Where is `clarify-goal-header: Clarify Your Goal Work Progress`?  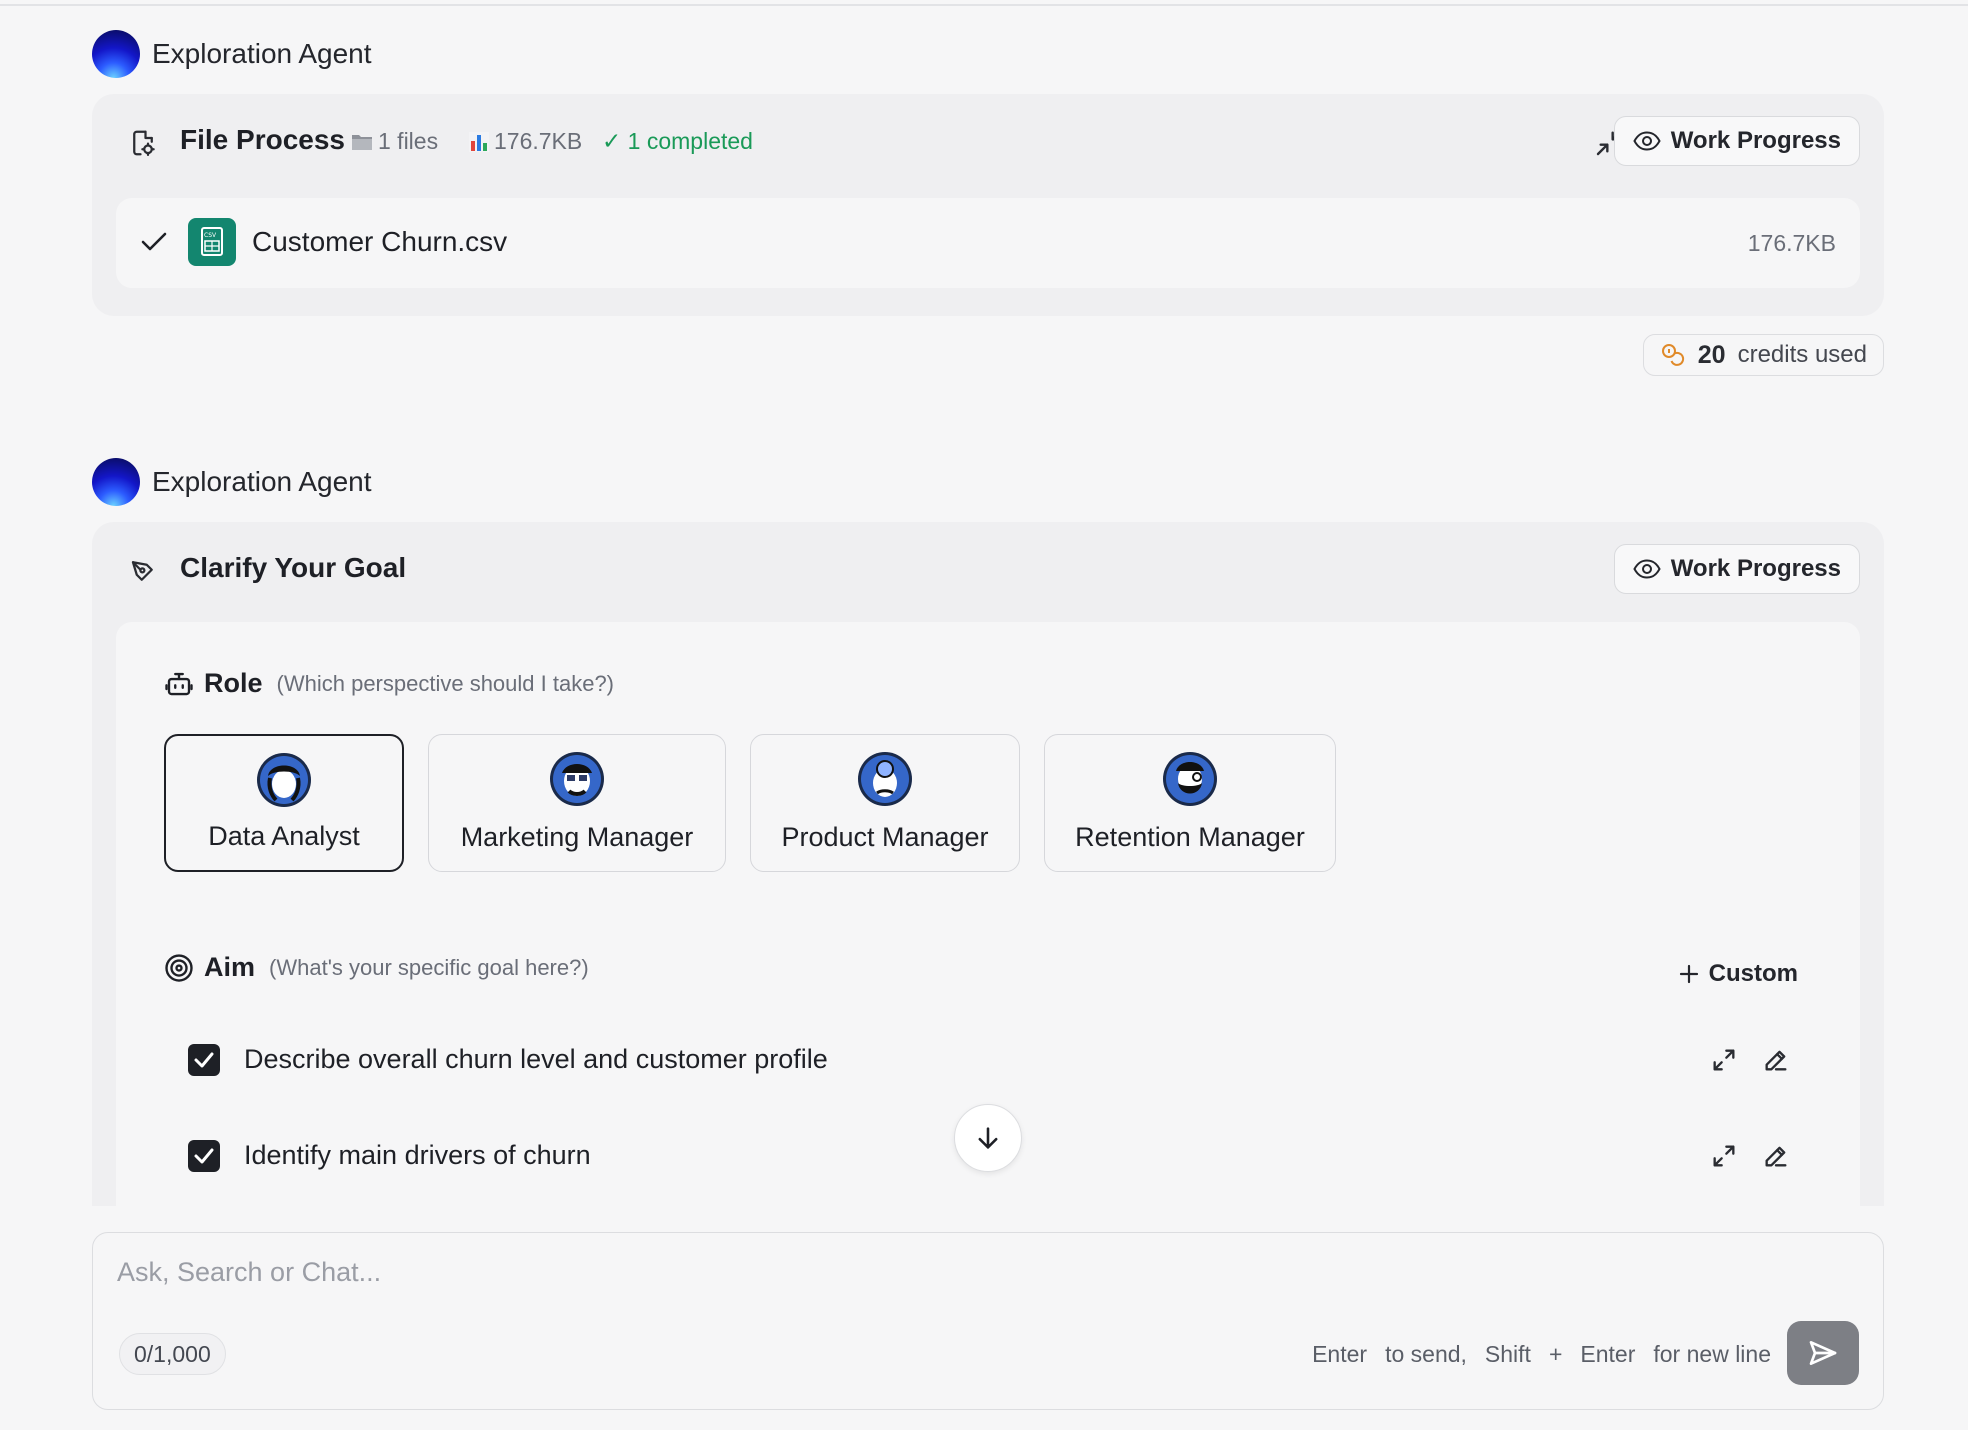 clarify-goal-header: Clarify Your Goal Work Progress is located at coordinates (988, 572).